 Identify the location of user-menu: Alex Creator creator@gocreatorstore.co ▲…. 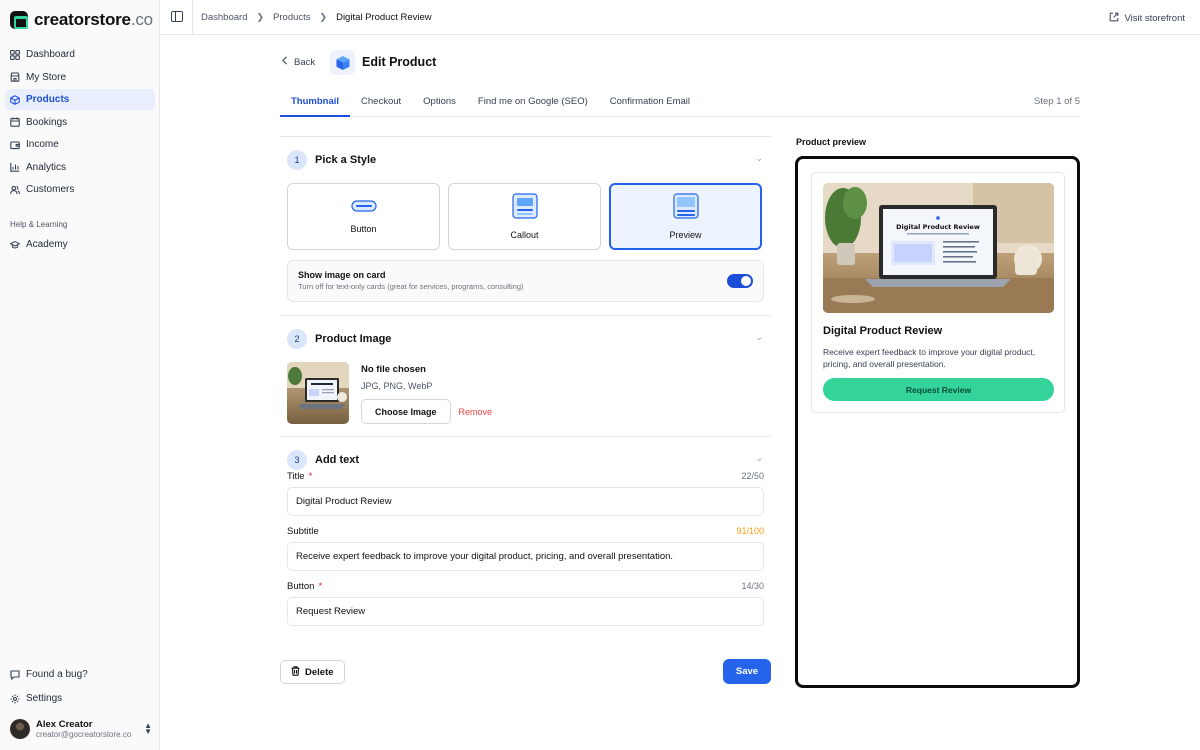
(81, 729).